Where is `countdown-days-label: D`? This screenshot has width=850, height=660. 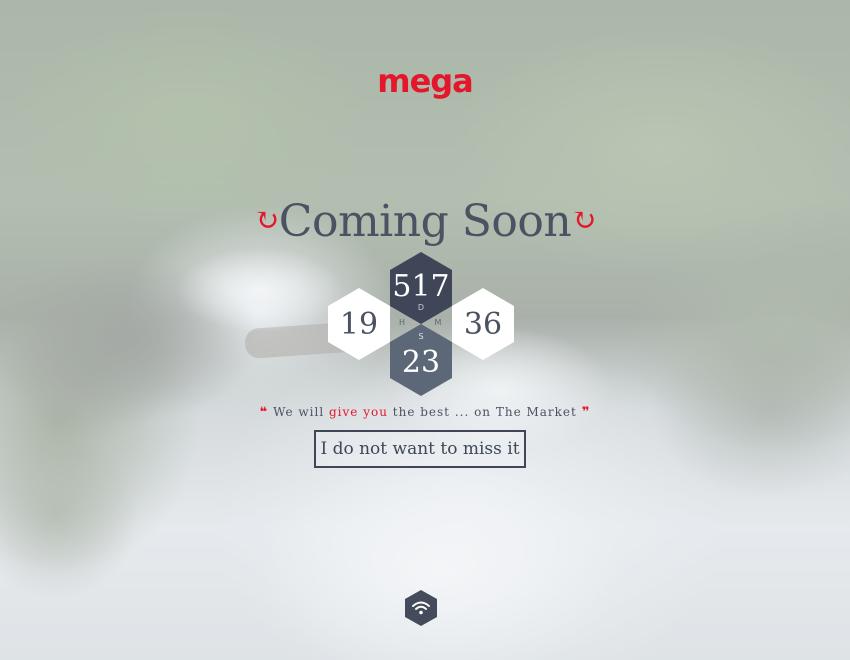
countdown-days-label: D is located at coordinates (421, 307).